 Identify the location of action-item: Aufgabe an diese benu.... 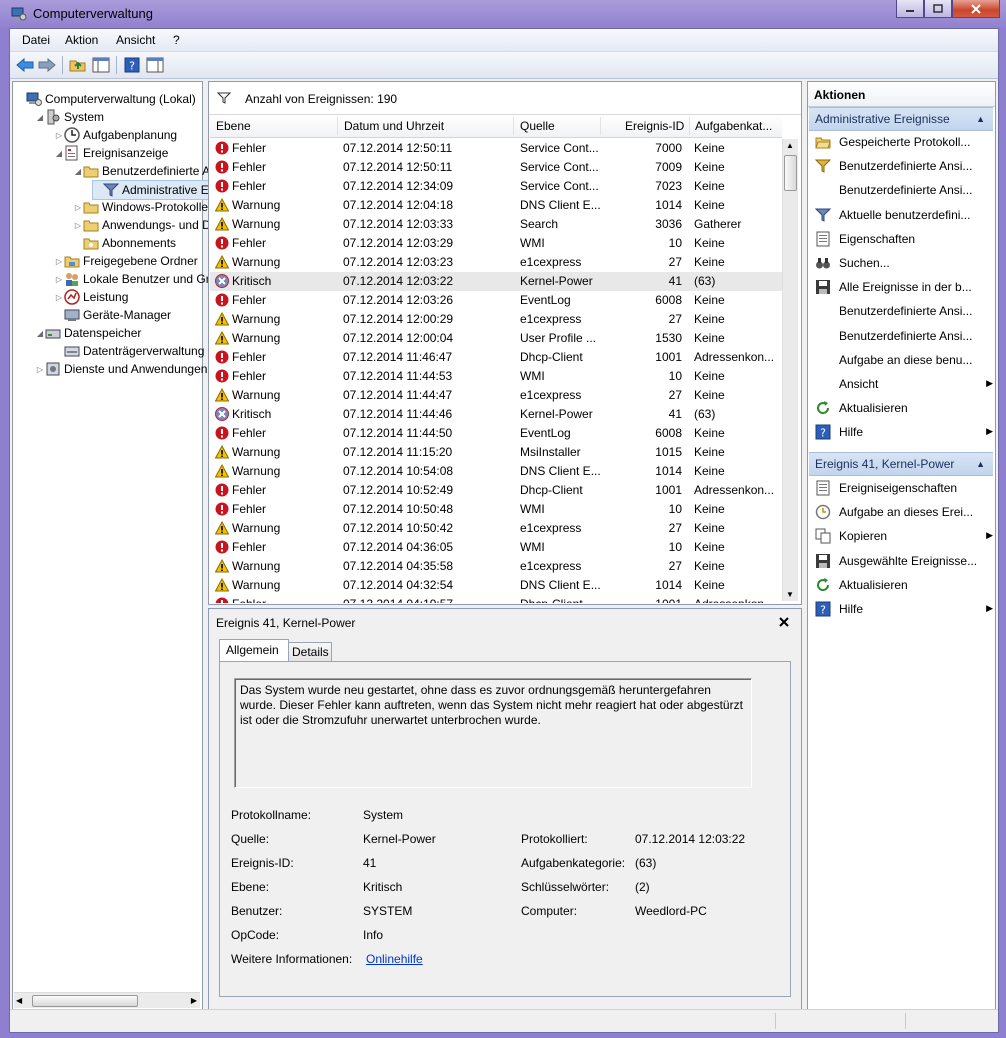
(900, 360).